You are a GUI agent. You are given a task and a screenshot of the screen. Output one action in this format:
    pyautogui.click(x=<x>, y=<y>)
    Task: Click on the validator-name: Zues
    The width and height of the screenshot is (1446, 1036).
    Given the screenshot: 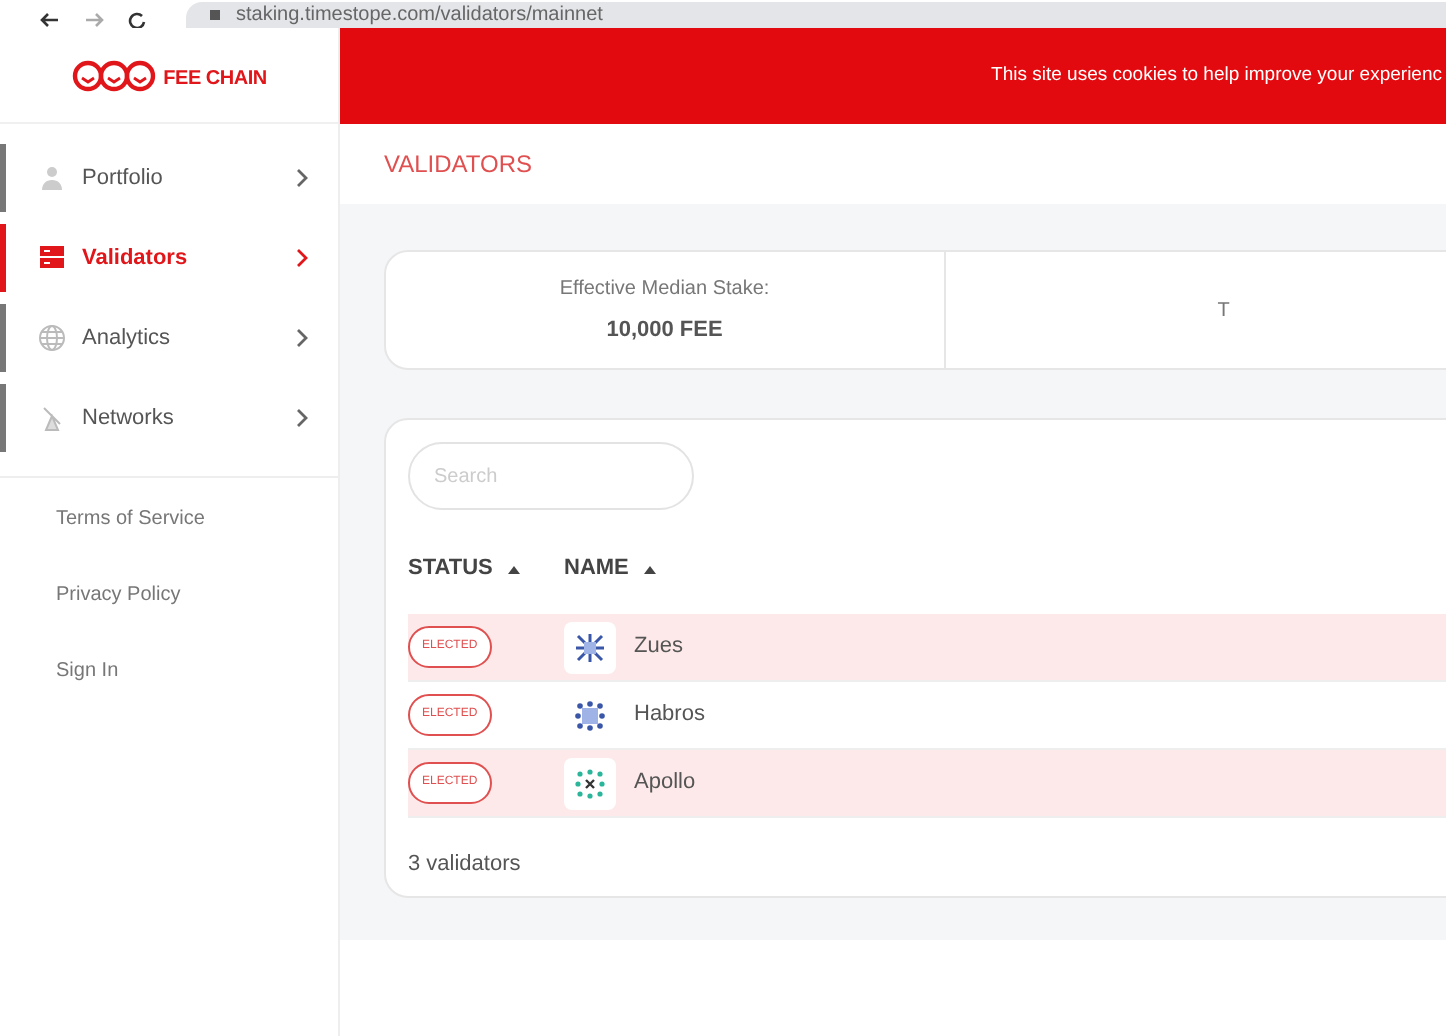 What is the action you would take?
    pyautogui.click(x=658, y=647)
    